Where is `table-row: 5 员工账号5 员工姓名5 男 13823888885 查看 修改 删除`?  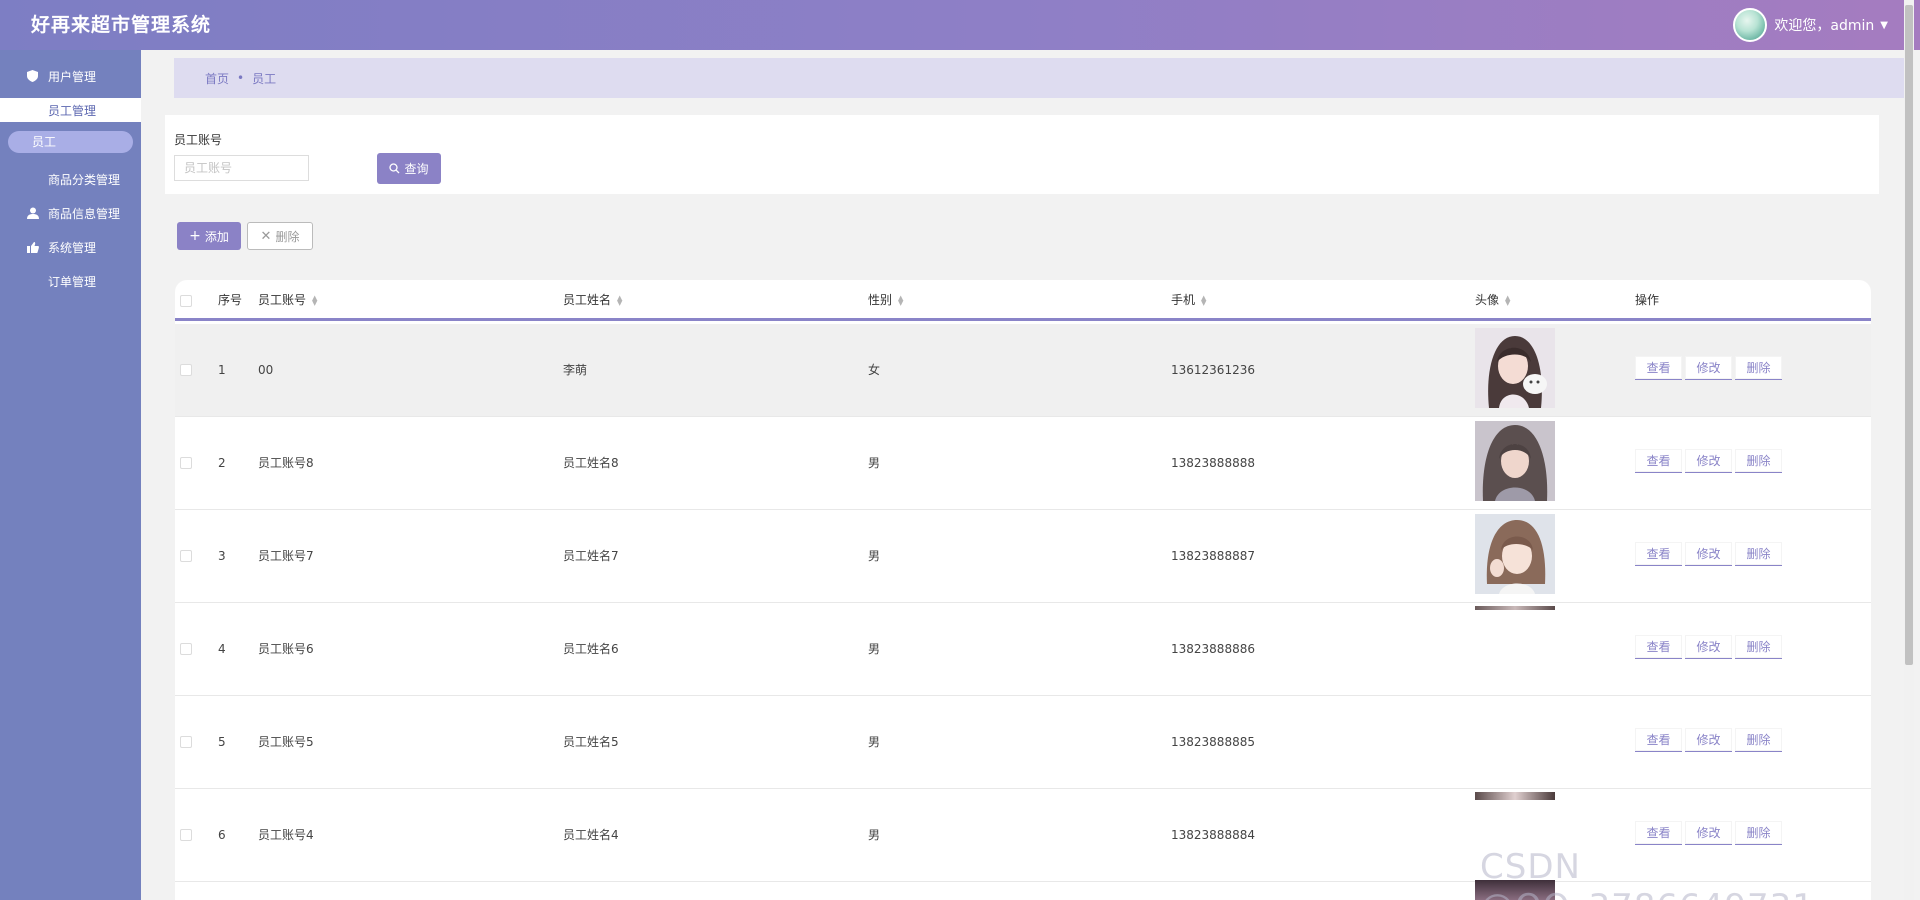
table-row: 5 员工账号5 员工姓名5 男 13823888885 查看 修改 删除 is located at coordinates (1023, 742).